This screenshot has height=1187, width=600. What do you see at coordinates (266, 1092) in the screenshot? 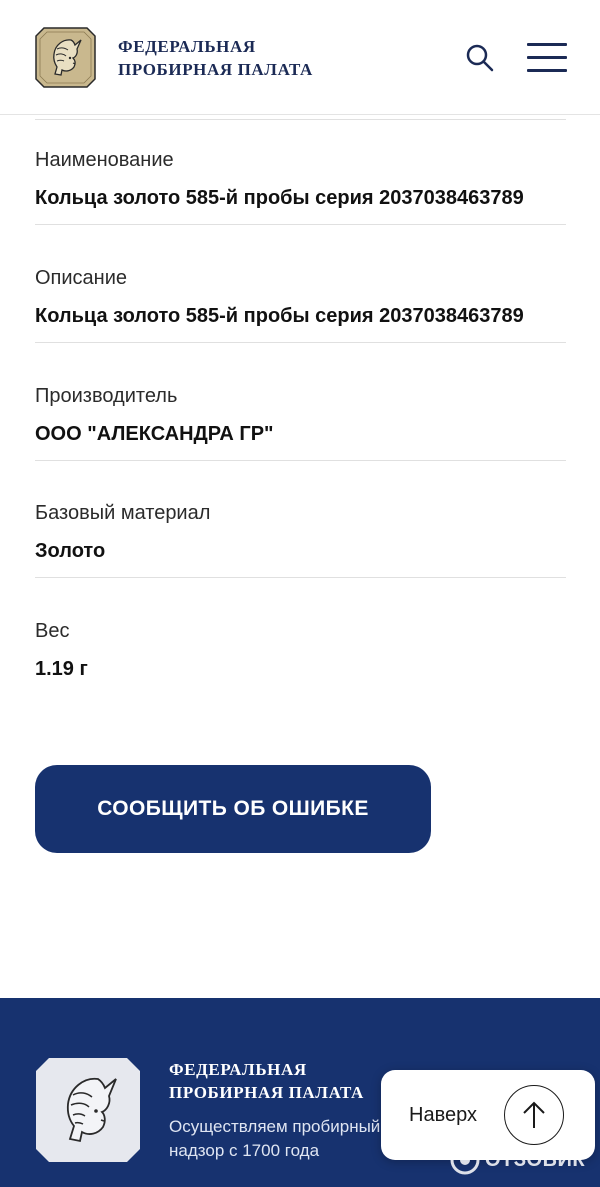
I see `footer-brand-line-2: ПРОБИРНАЯ ПАЛАТА` at bounding box center [266, 1092].